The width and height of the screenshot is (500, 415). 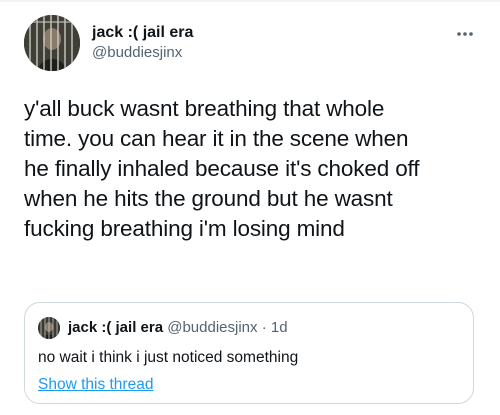 I want to click on more-options-button, so click(x=465, y=34).